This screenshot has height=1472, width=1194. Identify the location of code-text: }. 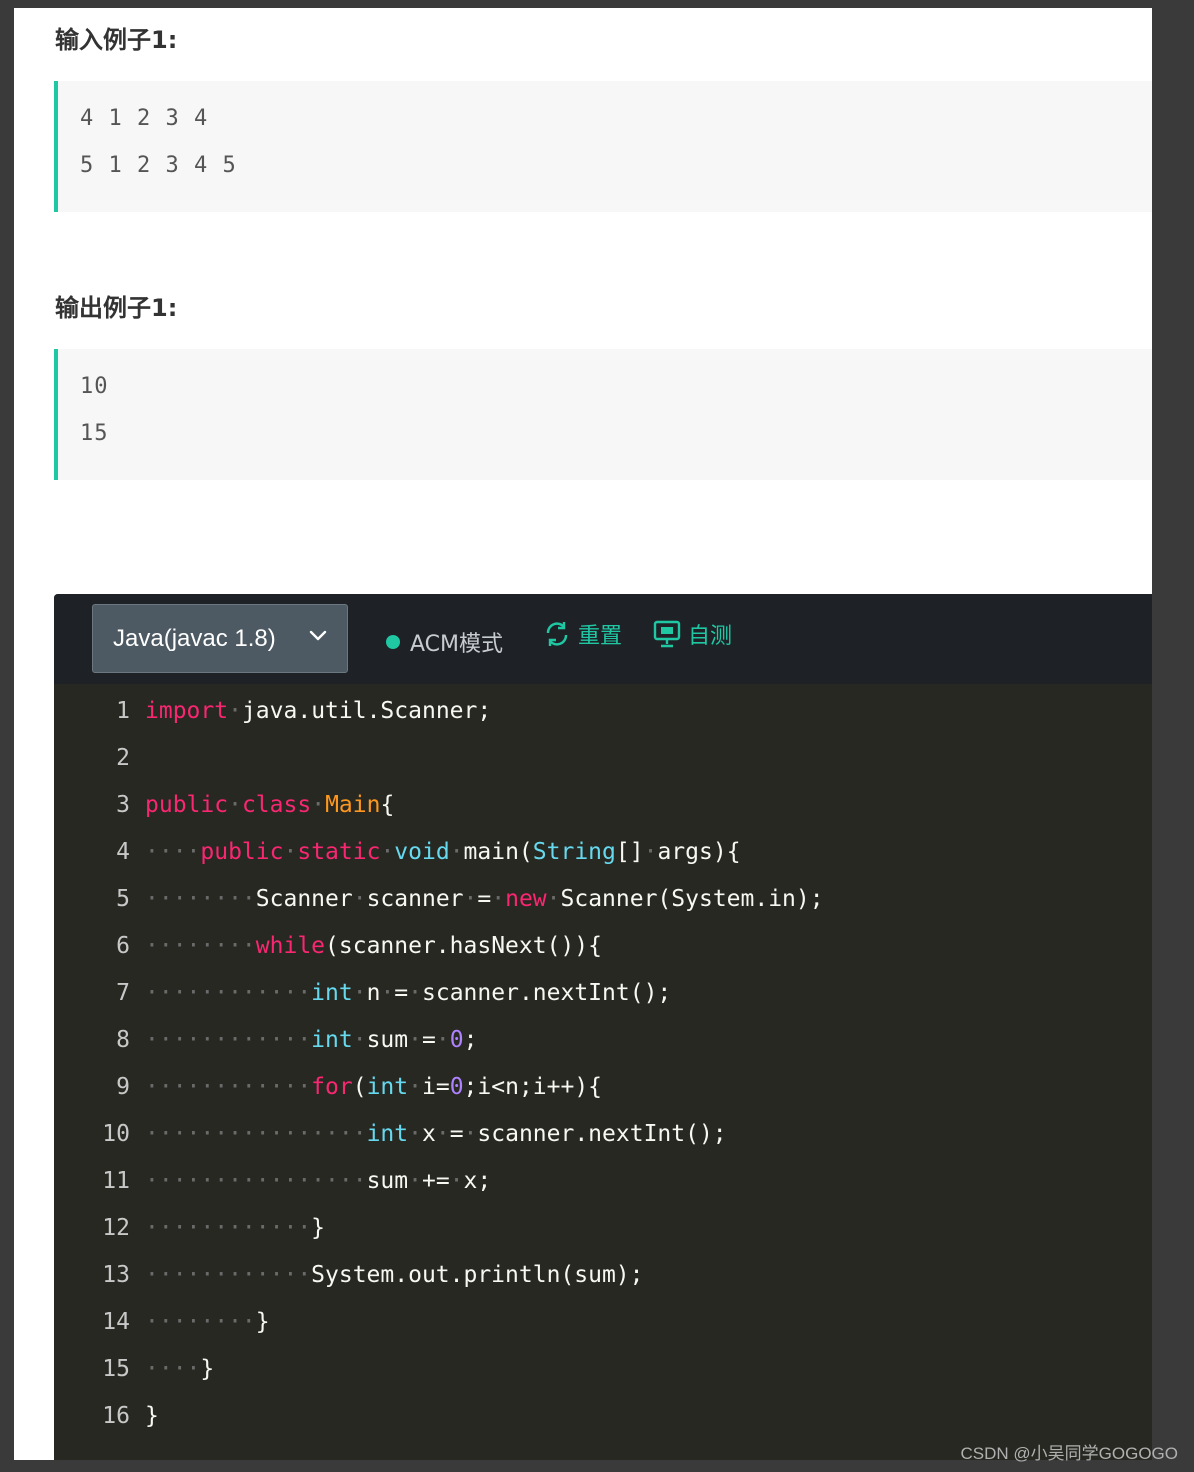
(152, 1416).